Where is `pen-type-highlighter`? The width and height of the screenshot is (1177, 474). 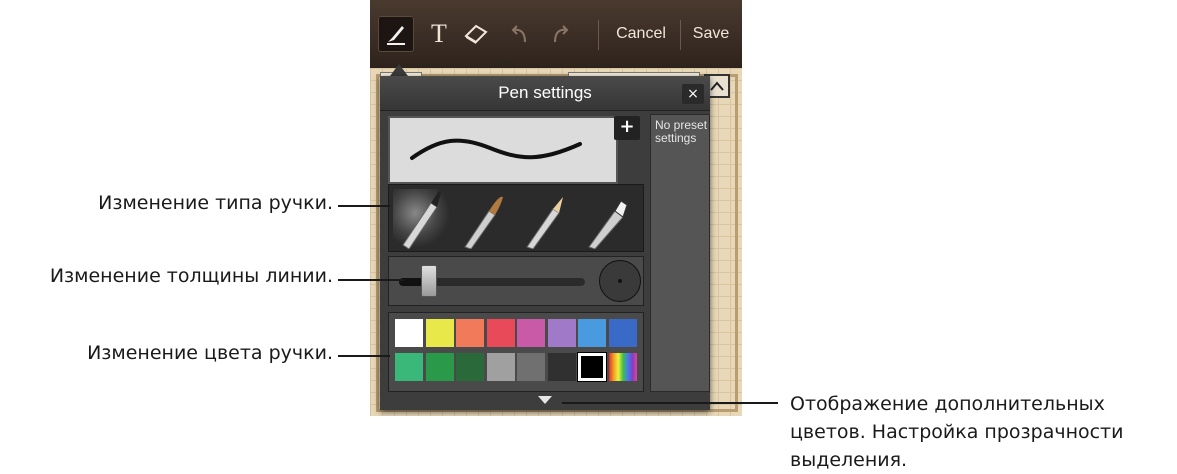
pen-type-highlighter is located at coordinates (607, 219).